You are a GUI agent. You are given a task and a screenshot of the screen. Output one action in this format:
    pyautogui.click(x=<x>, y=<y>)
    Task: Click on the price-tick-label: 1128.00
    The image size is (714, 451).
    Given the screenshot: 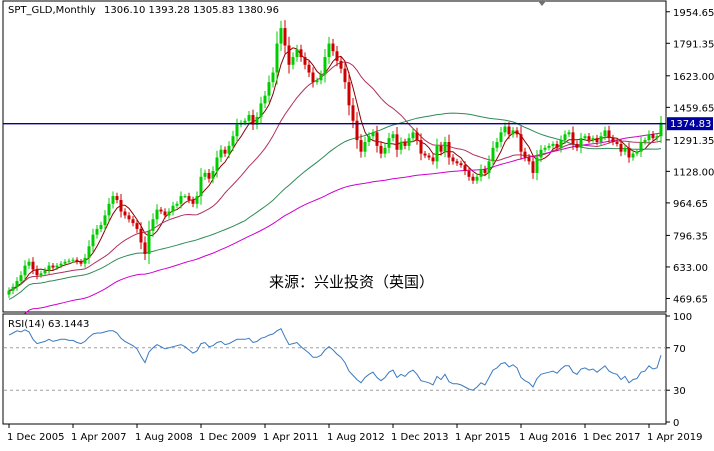 What is the action you would take?
    pyautogui.click(x=693, y=172)
    